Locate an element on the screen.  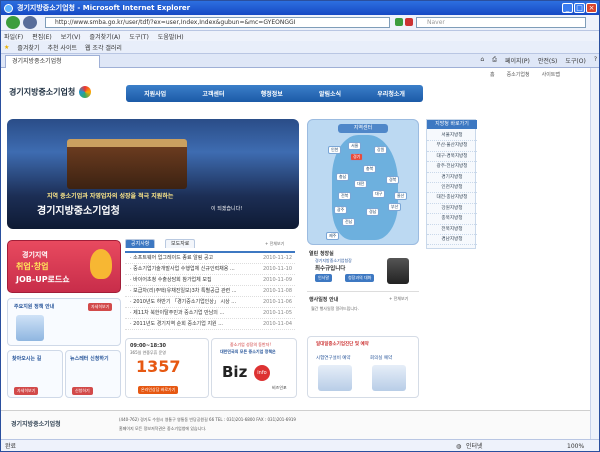
office-link: 대구·경북지방청 is located at coordinates (452, 157).